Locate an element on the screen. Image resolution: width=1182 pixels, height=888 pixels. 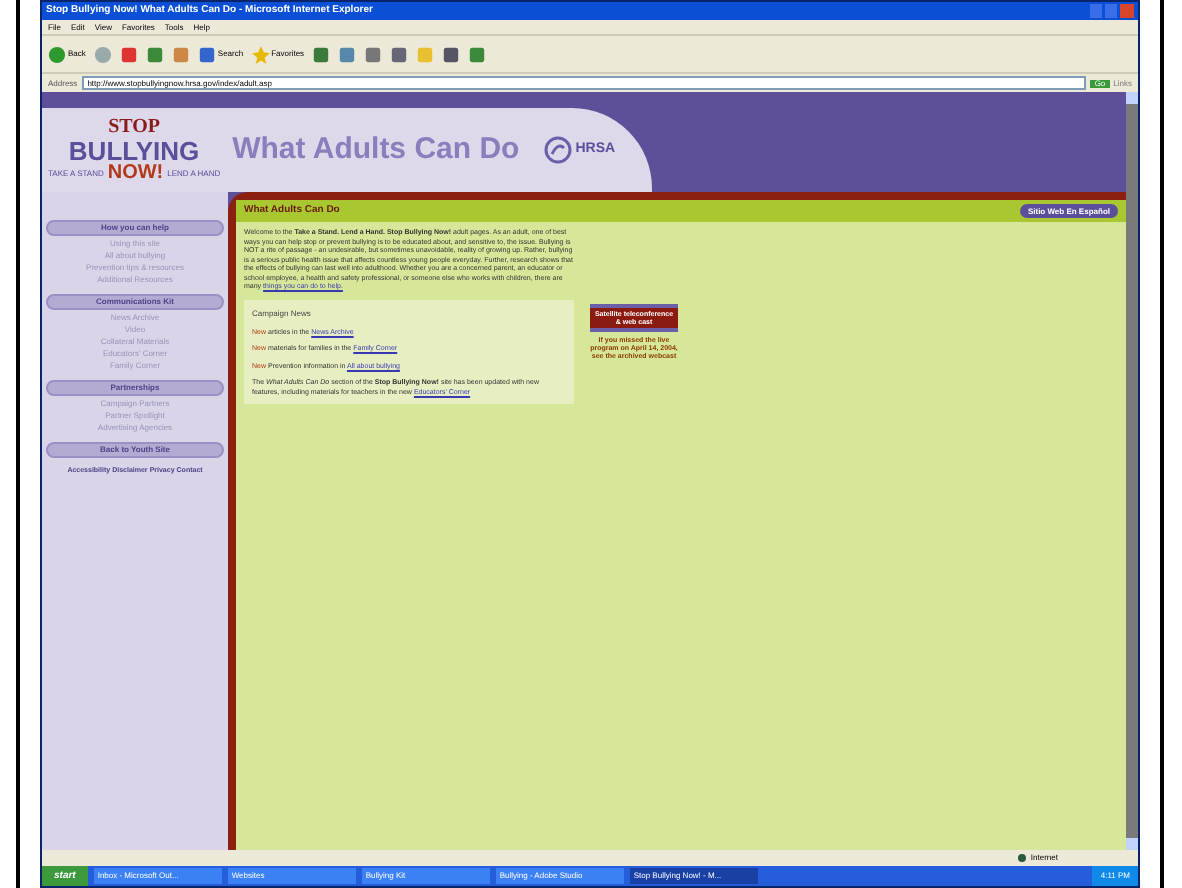
eagle-seal-icon is located at coordinates (557, 150).